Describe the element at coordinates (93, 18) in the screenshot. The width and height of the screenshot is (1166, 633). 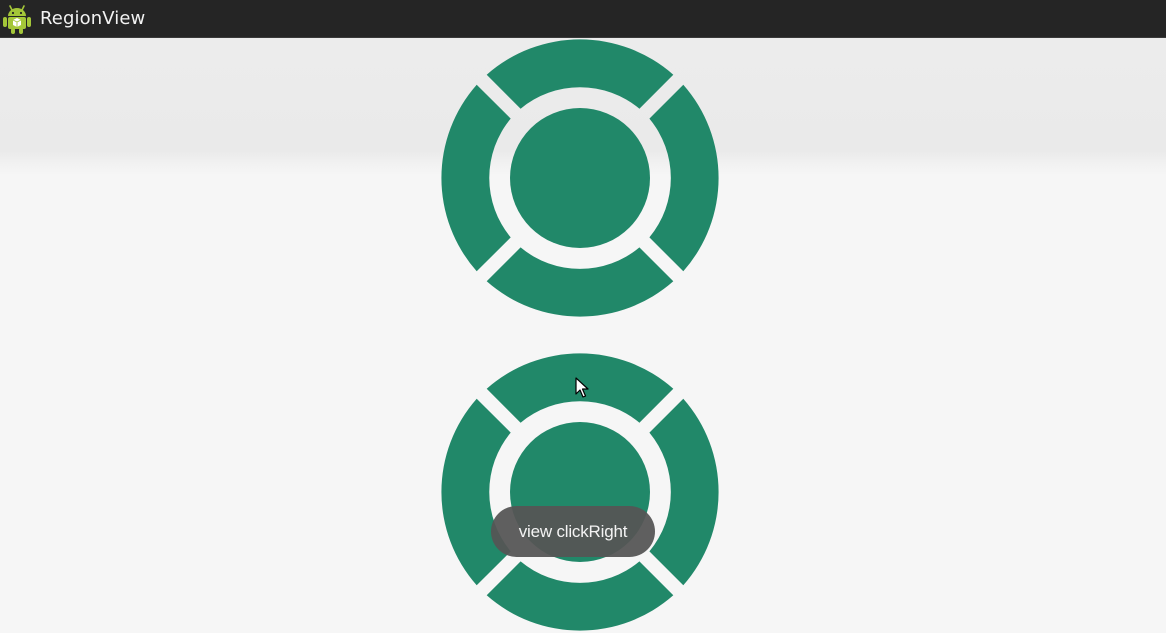
I see `app-title: RegionView` at that location.